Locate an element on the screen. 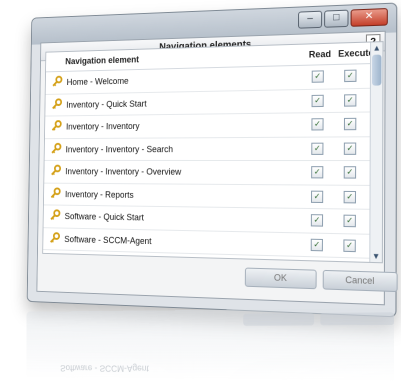 The height and width of the screenshot is (383, 401). column-header-read: Read is located at coordinates (320, 54).